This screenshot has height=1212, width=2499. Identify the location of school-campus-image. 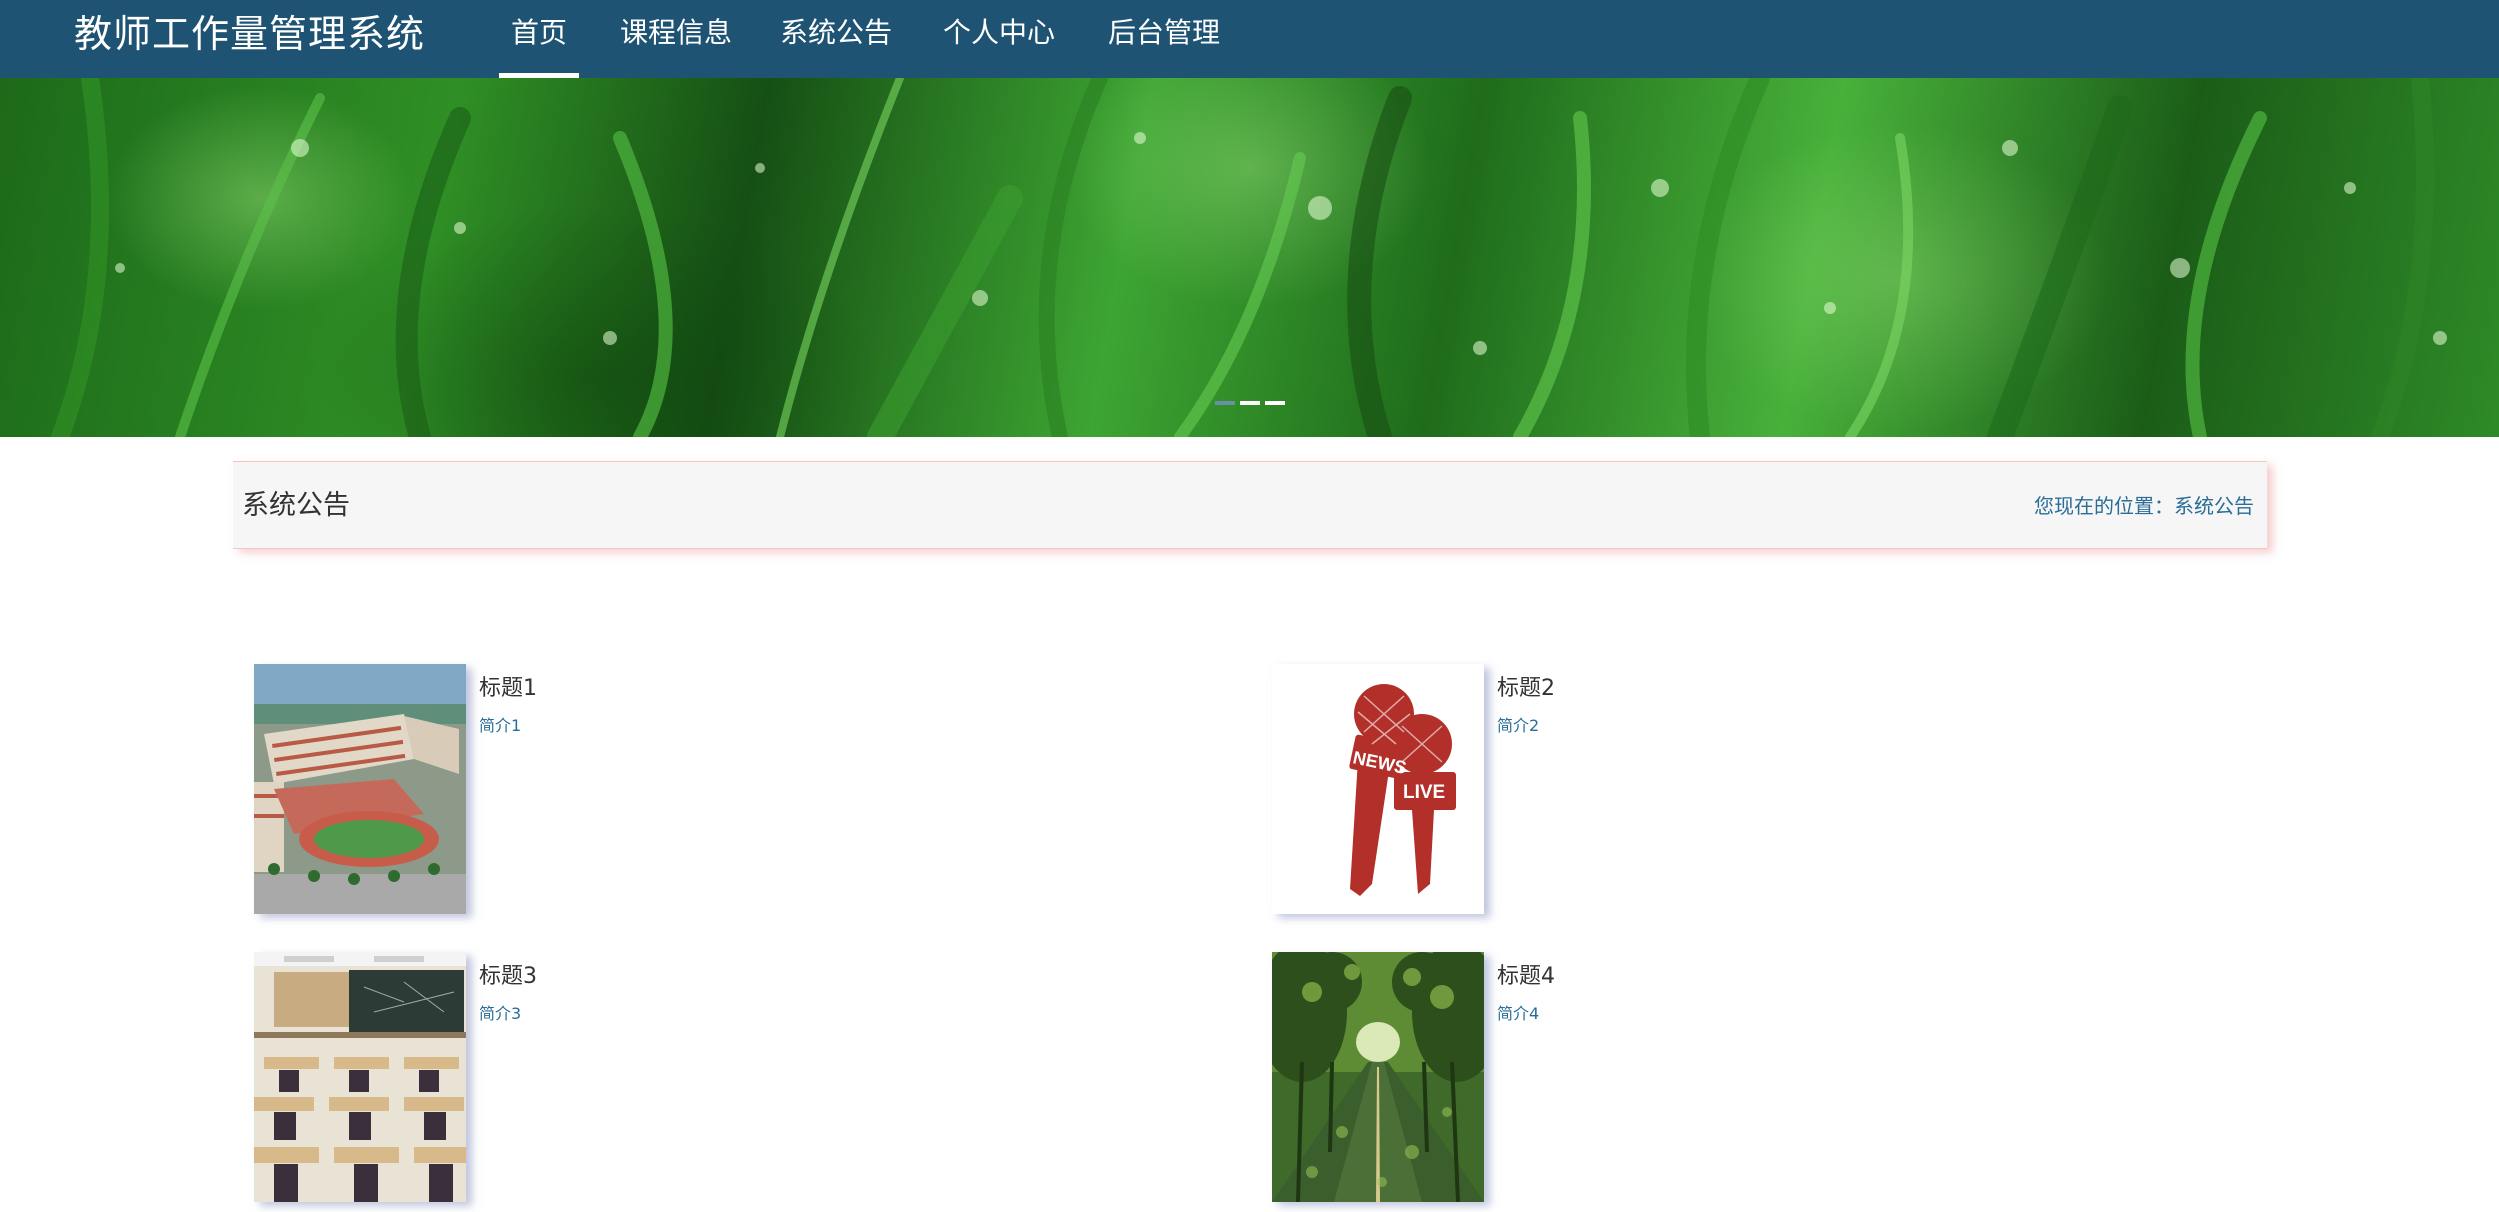
(360, 789).